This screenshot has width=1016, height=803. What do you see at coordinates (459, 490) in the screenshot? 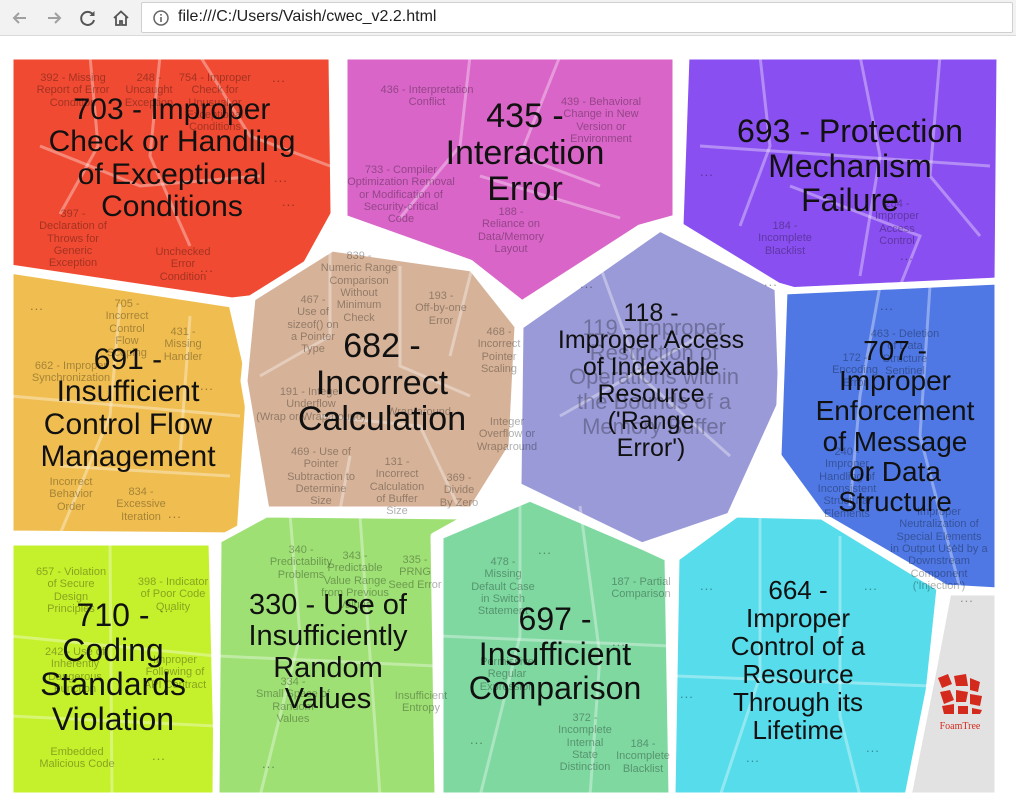
I see `subgroup-label: 369 - Divide By Zero` at bounding box center [459, 490].